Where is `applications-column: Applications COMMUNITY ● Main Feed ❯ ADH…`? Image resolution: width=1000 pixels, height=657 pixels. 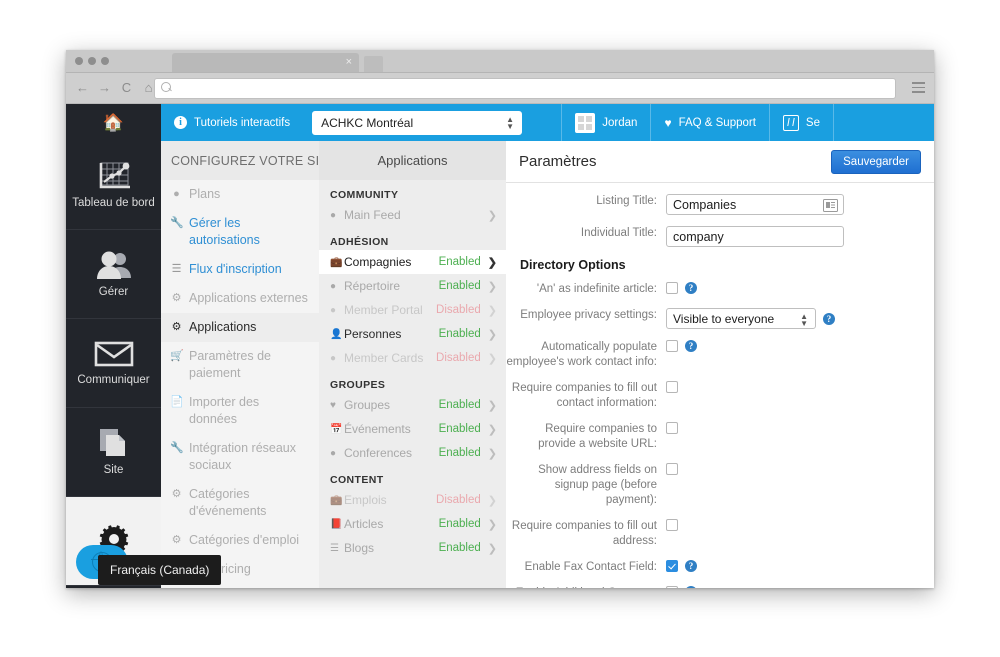
applications-column: Applications COMMUNITY ● Main Feed ❯ ADH… is located at coordinates (413, 364).